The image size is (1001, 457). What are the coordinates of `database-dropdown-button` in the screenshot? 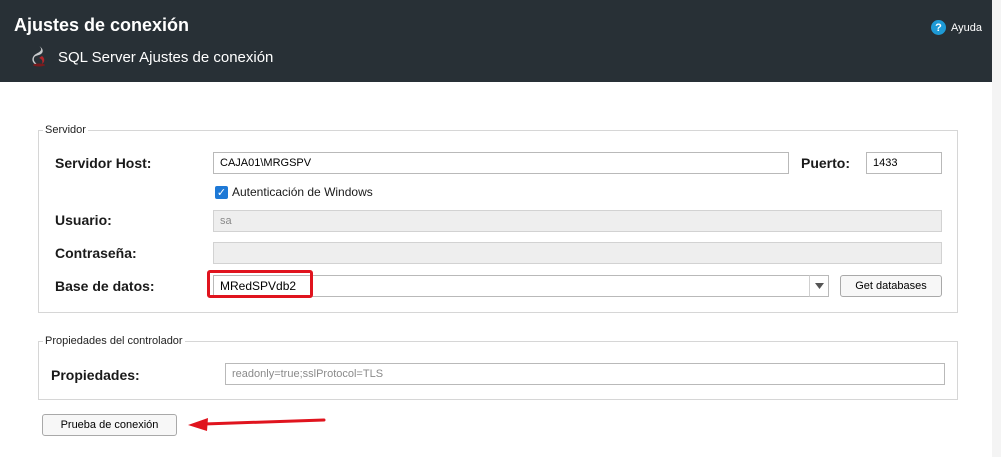 It's located at (819, 286).